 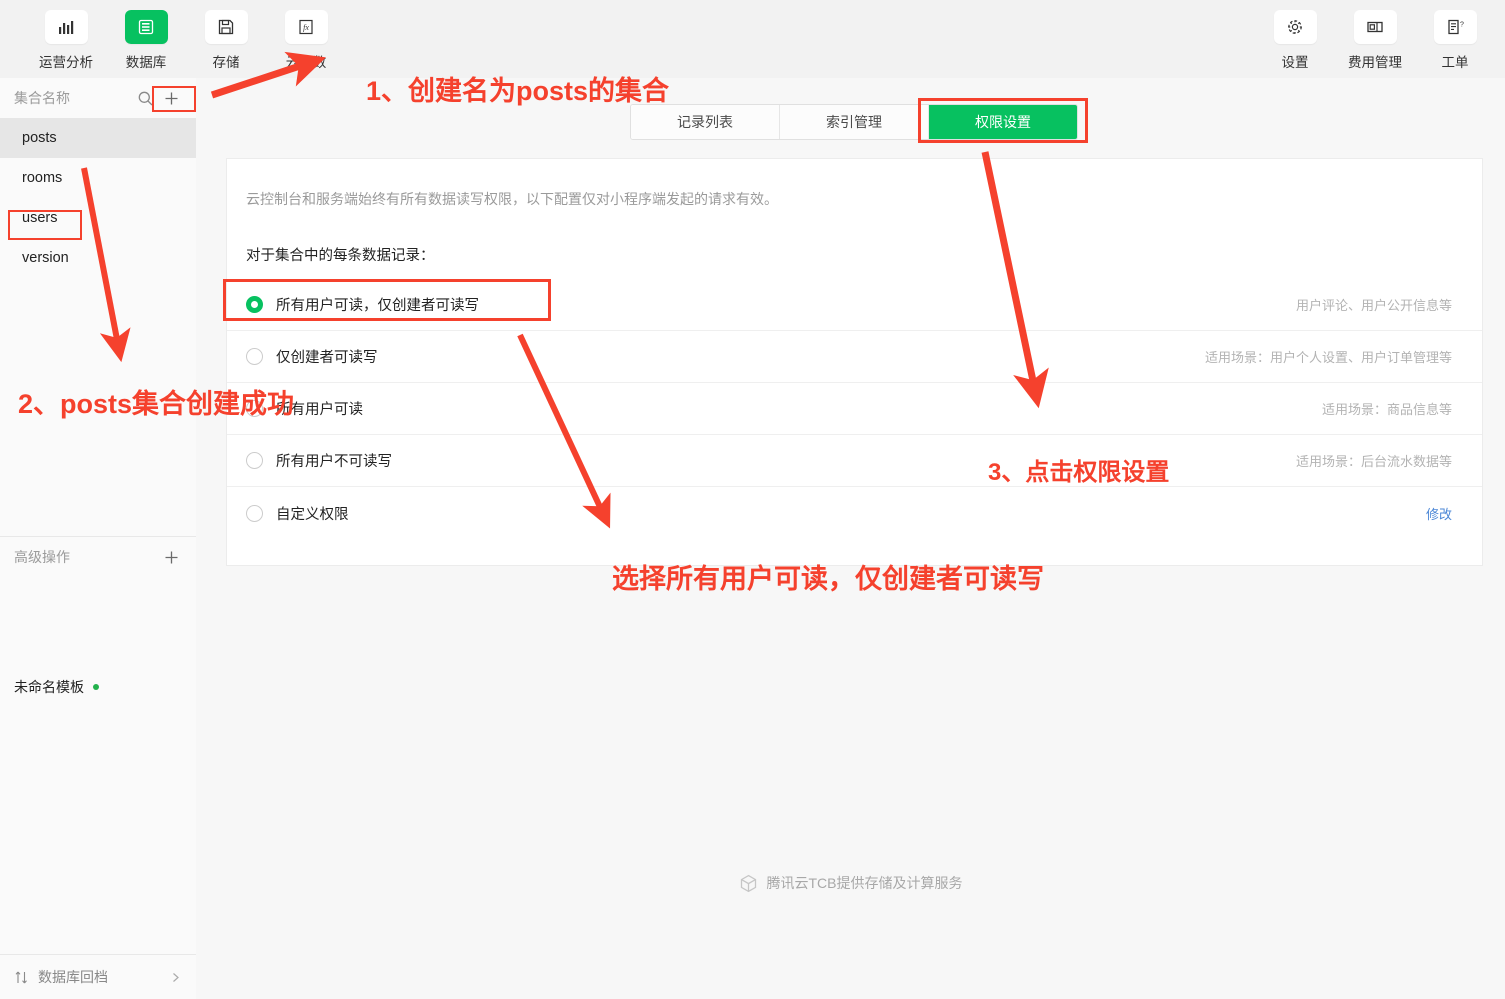 What do you see at coordinates (1439, 513) in the screenshot?
I see `edit-custom-permission-link: 修改` at bounding box center [1439, 513].